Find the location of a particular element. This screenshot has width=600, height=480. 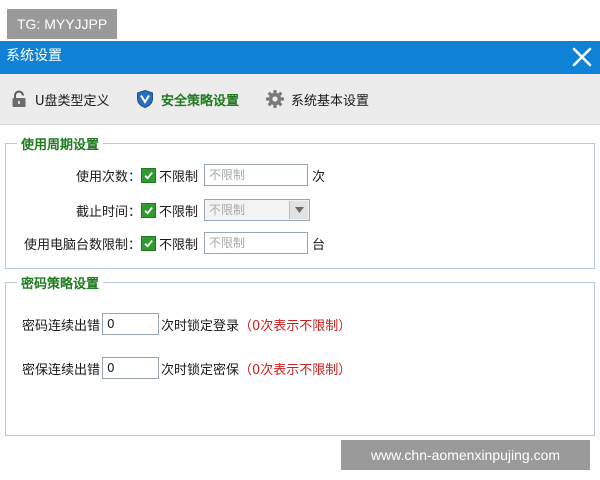

deadline-select-value: 不限制 is located at coordinates (227, 210).